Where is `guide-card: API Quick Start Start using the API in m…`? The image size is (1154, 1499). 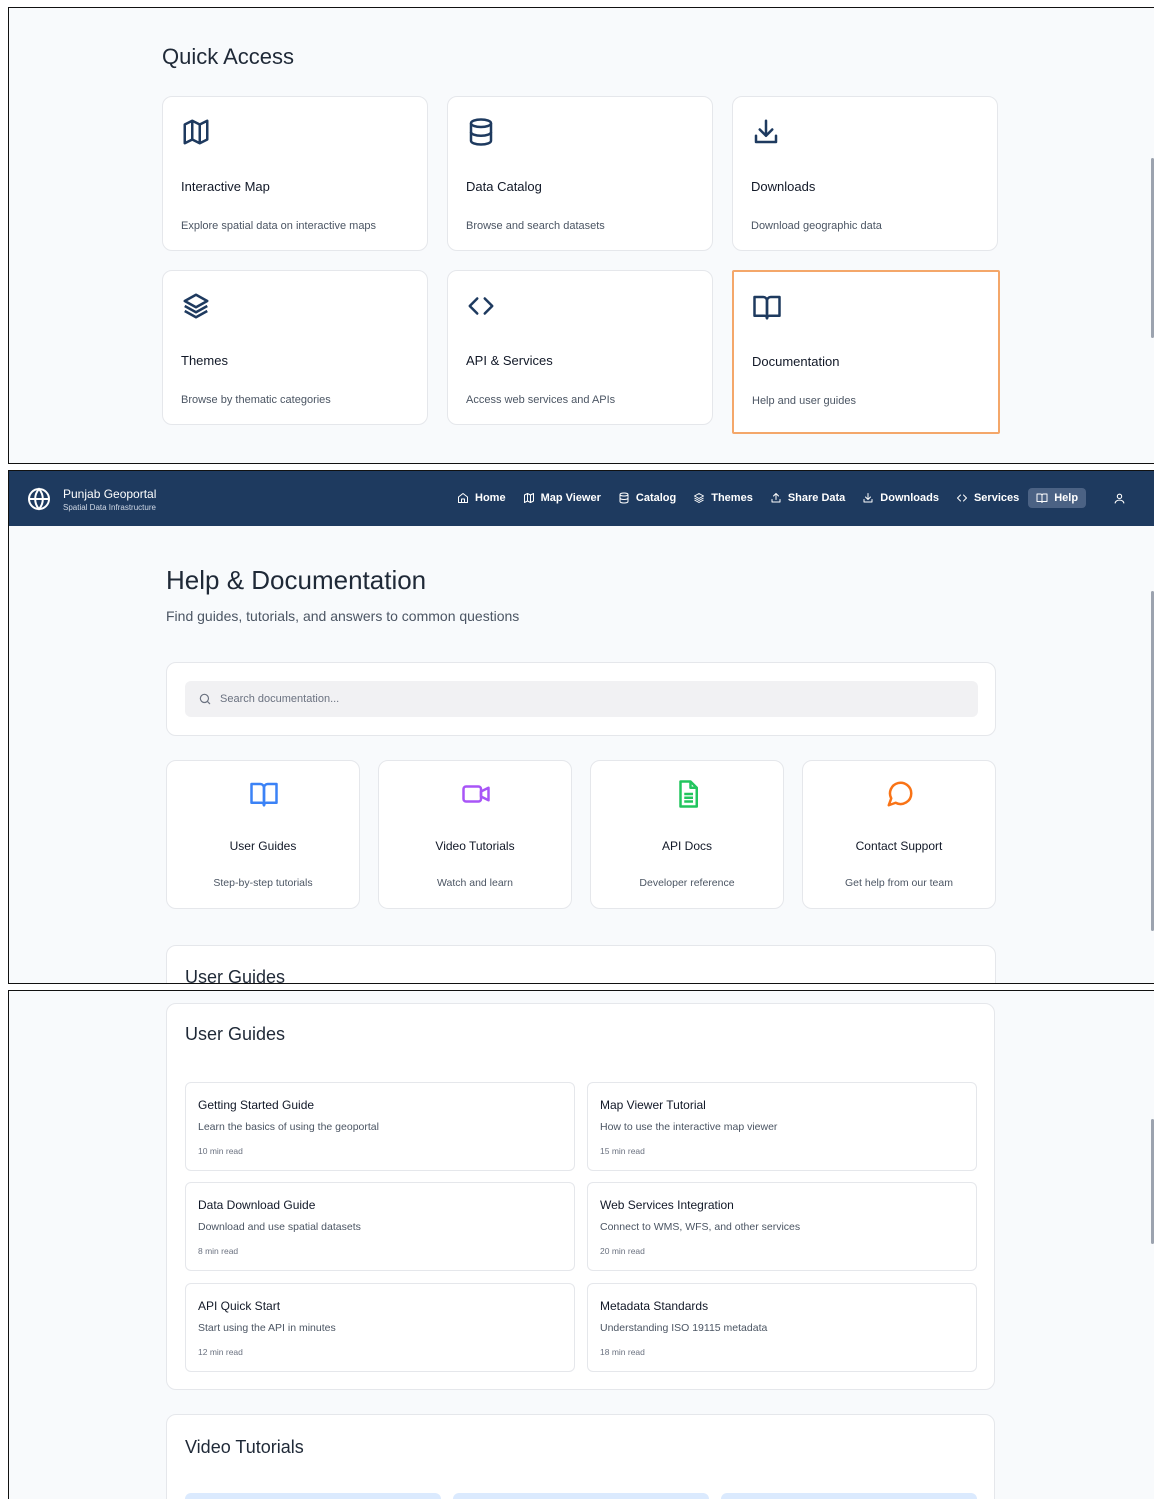
guide-card: API Quick Start Start using the API in m… is located at coordinates (380, 1327).